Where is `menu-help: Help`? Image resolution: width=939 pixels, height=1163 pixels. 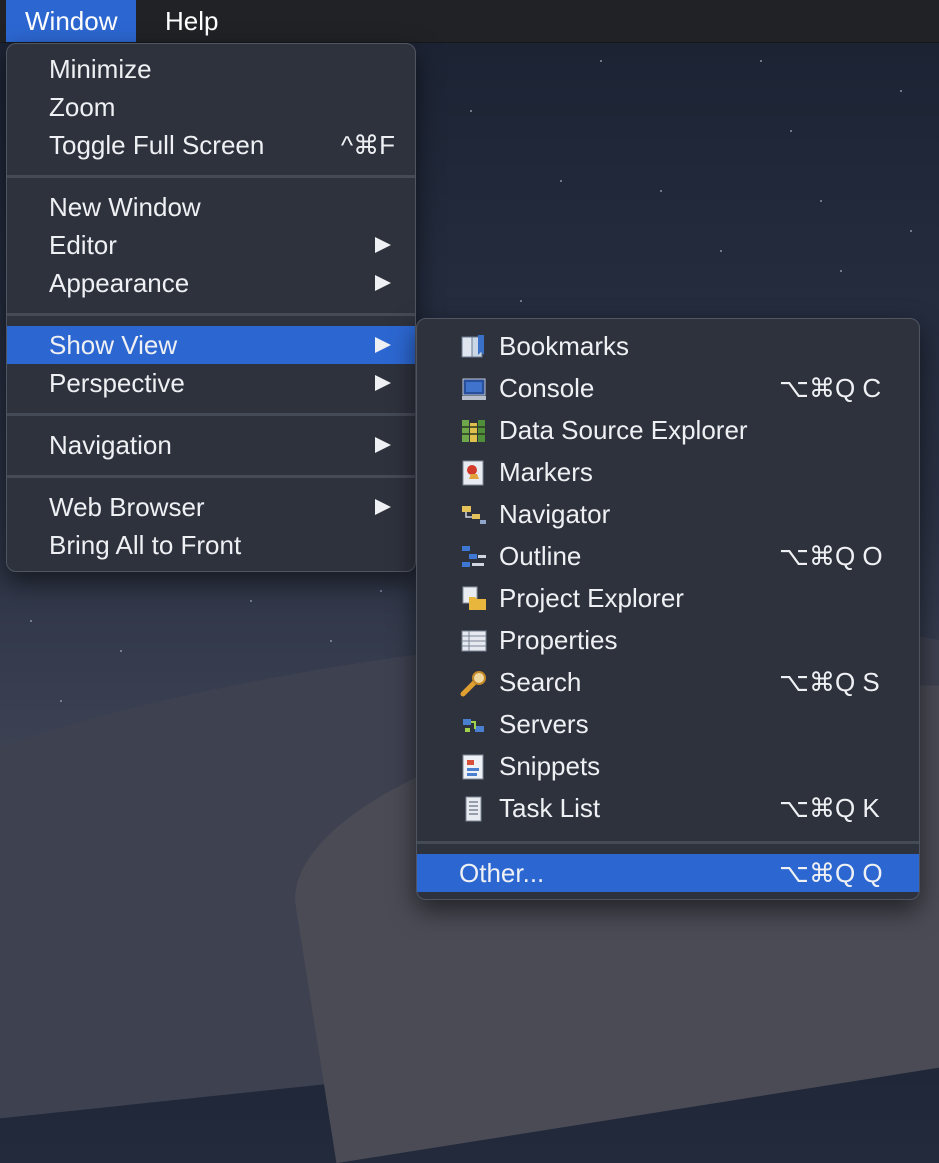 menu-help: Help is located at coordinates (191, 21).